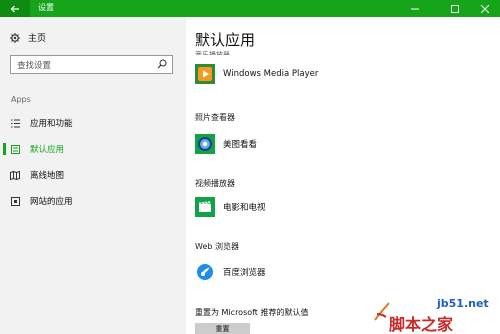  I want to click on default-app-web-browser: 百度浏览器, so click(230, 272).